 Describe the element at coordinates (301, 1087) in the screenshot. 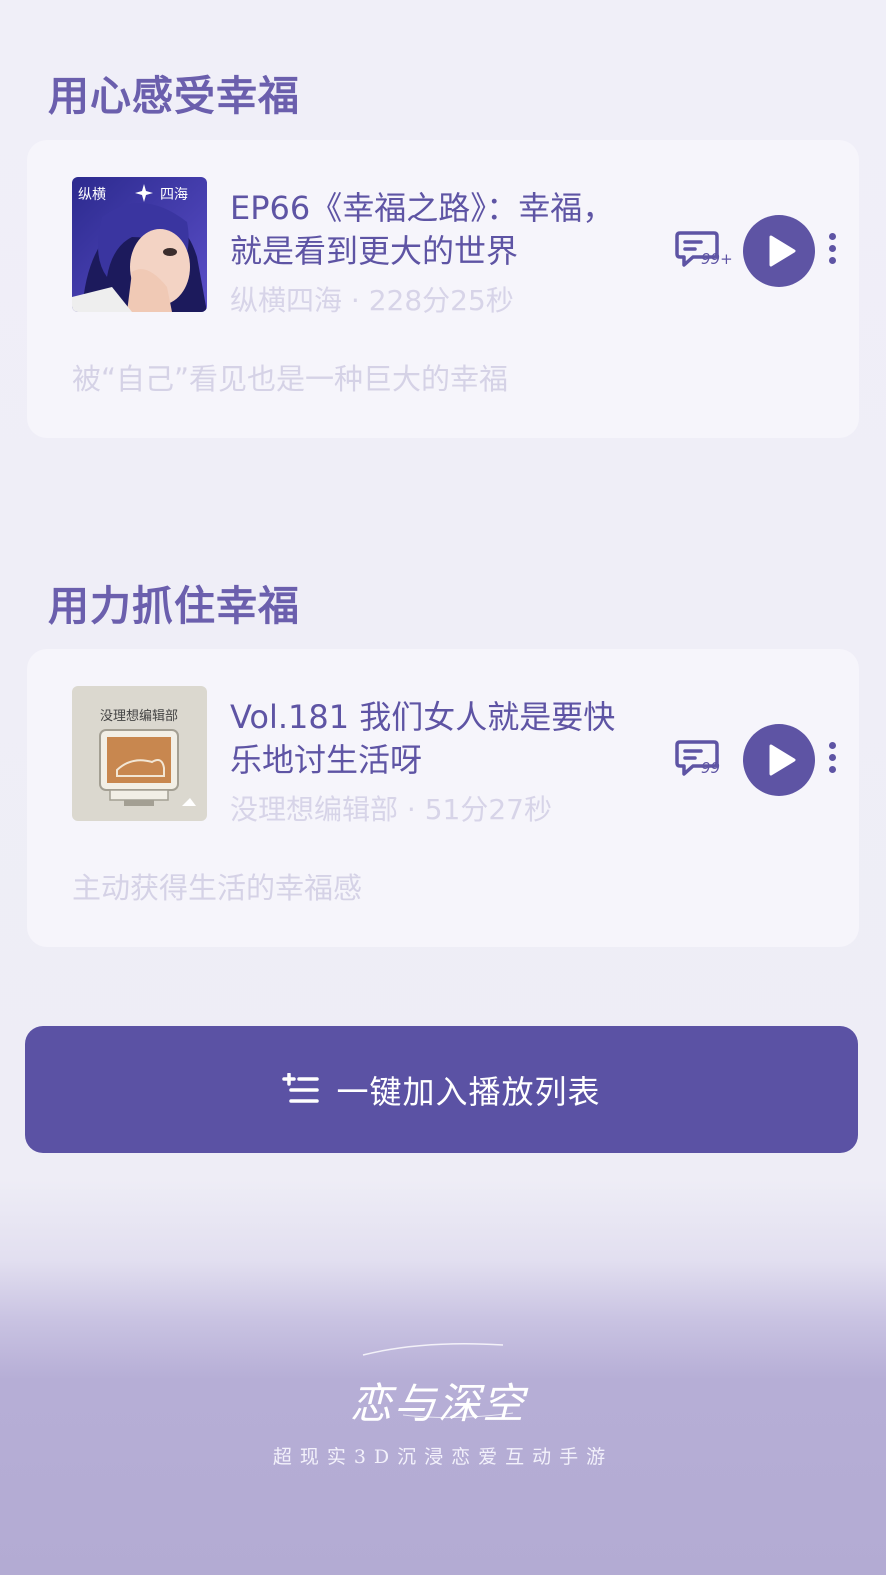

I see `playlist-add-icon` at that location.